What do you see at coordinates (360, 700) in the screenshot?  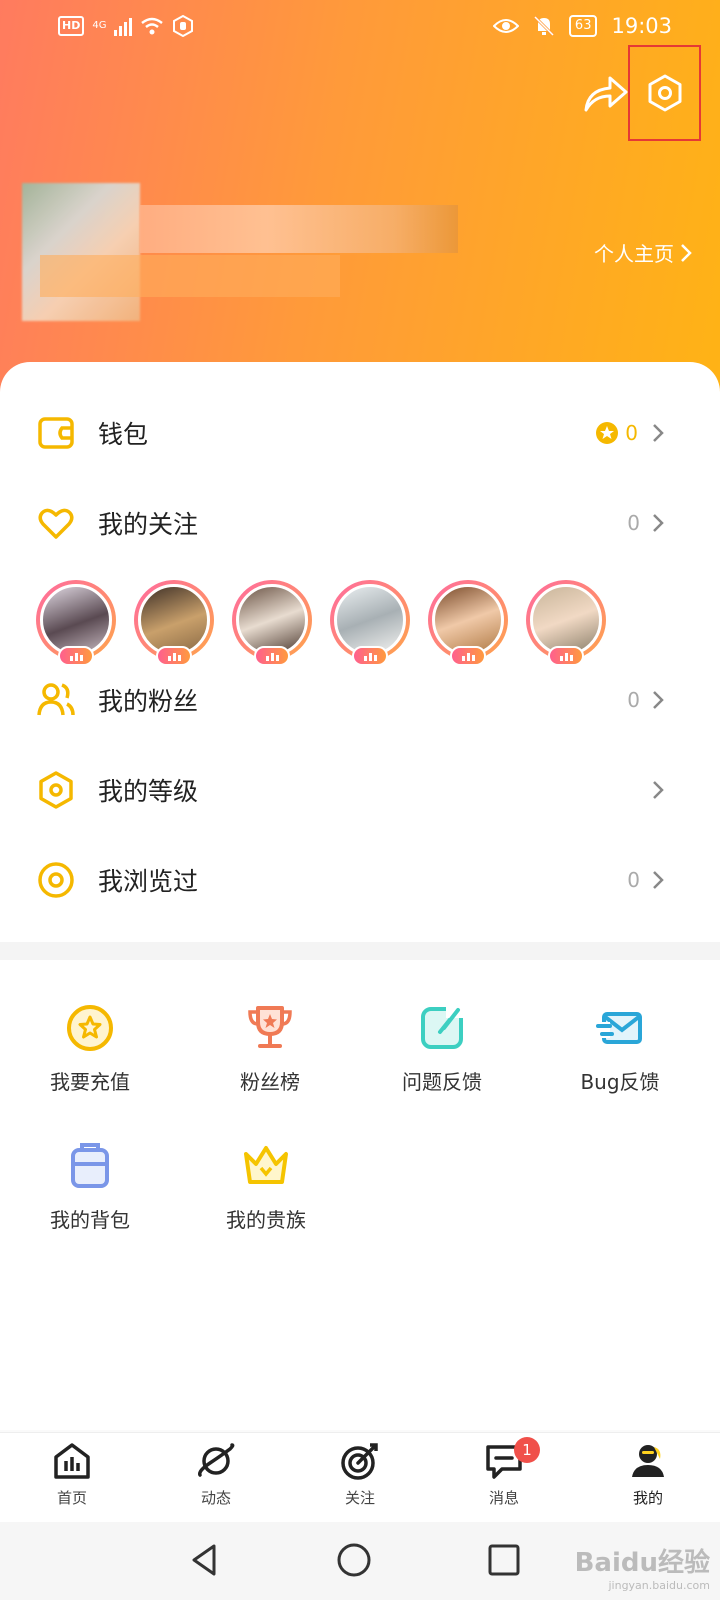 I see `fans-row: 我的粉丝 0` at bounding box center [360, 700].